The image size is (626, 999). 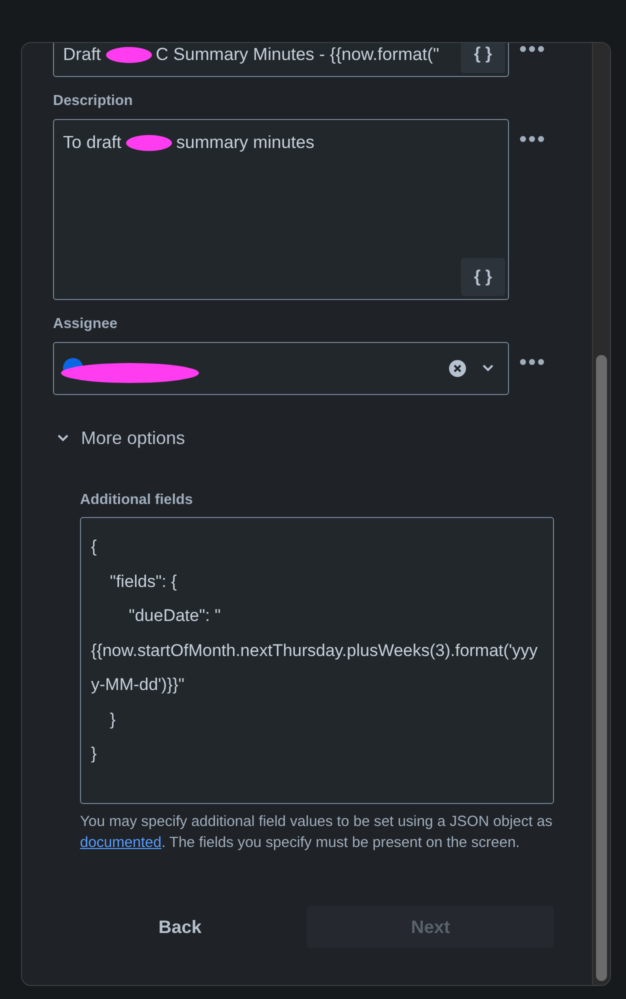 What do you see at coordinates (121, 843) in the screenshot?
I see `documentation-link: documented` at bounding box center [121, 843].